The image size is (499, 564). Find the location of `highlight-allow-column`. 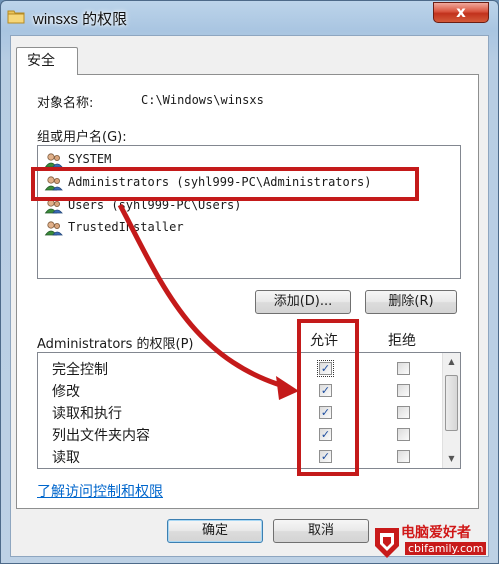

highlight-allow-column is located at coordinates (328, 397).